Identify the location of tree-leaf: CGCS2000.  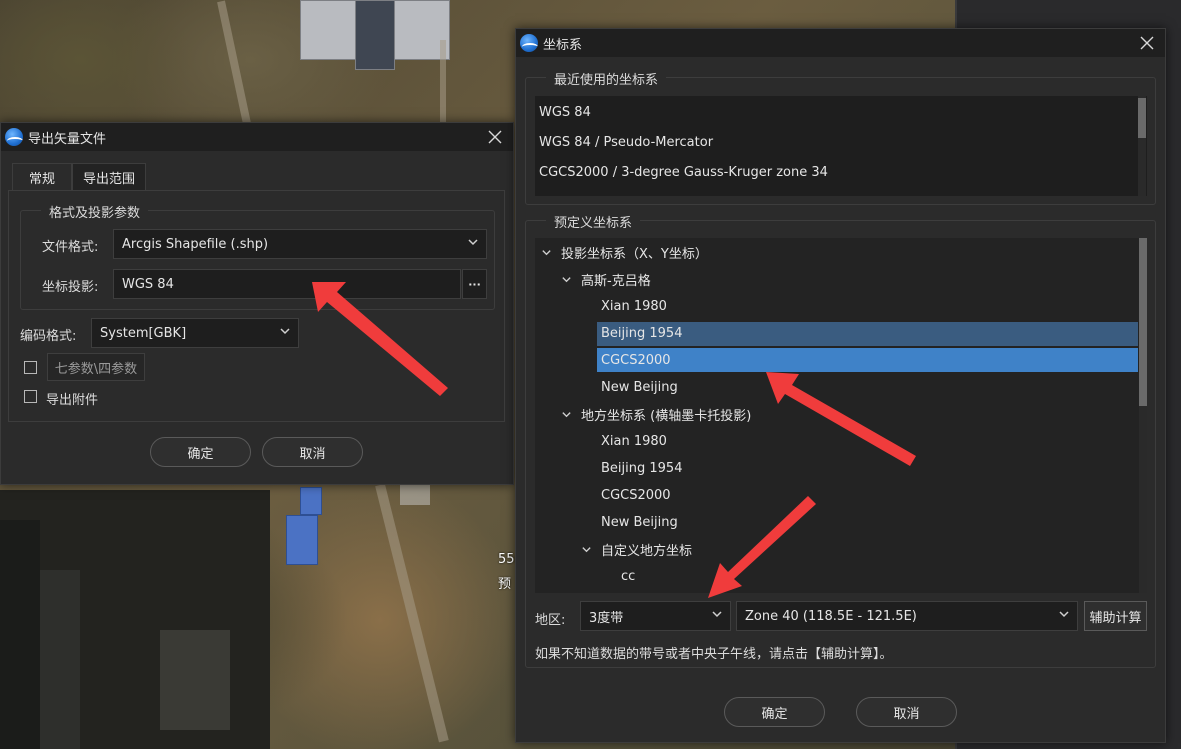
(636, 495).